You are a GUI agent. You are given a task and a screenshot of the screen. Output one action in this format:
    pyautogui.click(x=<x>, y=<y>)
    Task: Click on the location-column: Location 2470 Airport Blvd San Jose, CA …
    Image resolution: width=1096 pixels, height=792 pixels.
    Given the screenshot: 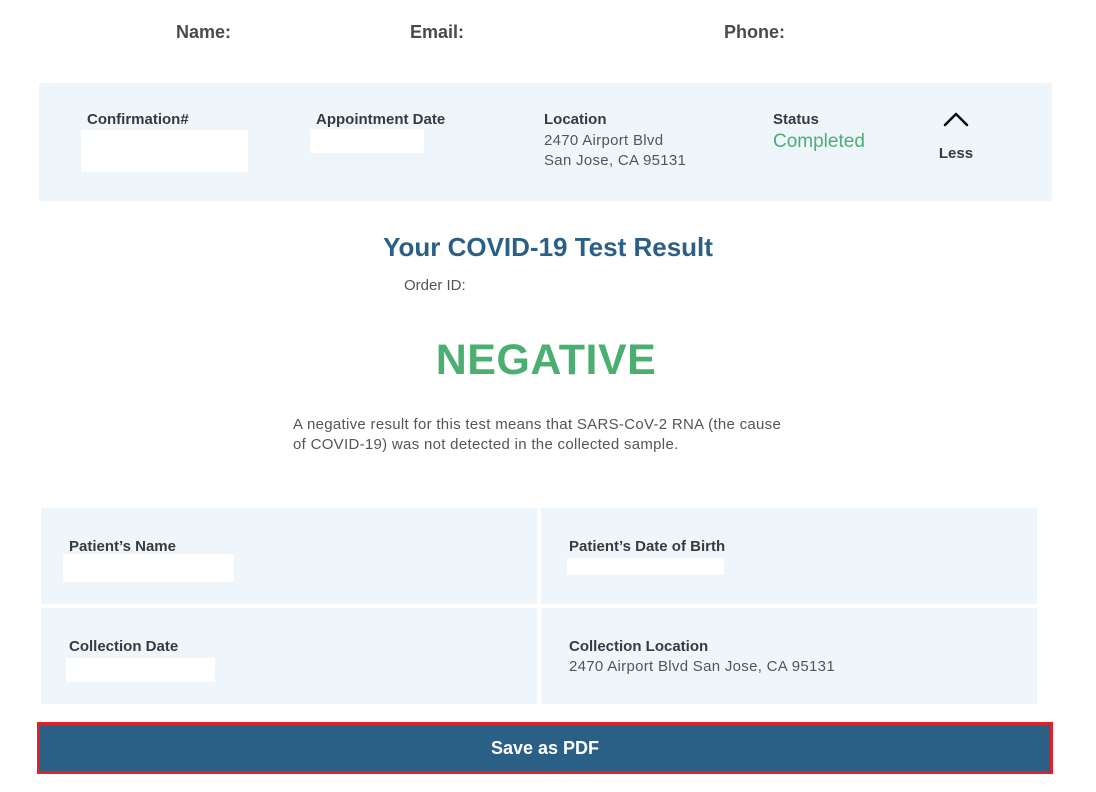 What is the action you would take?
    pyautogui.click(x=615, y=141)
    